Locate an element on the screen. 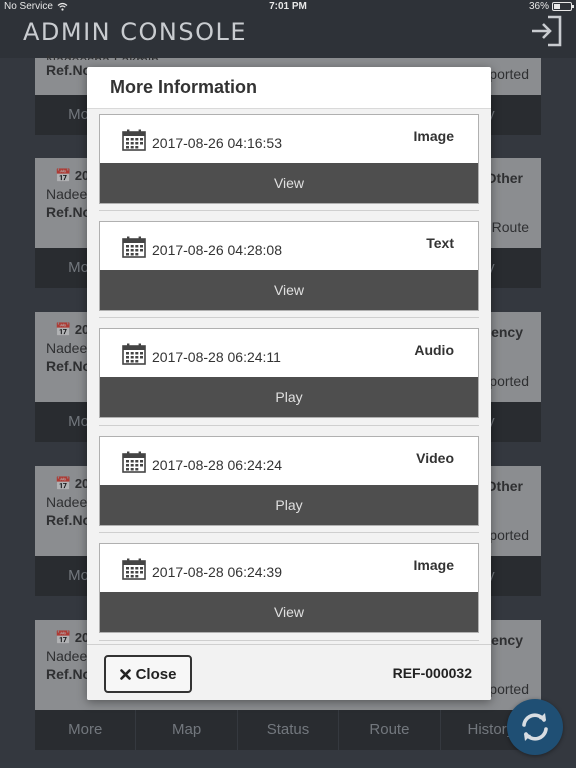 The height and width of the screenshot is (768, 576). close-button: Close is located at coordinates (148, 674).